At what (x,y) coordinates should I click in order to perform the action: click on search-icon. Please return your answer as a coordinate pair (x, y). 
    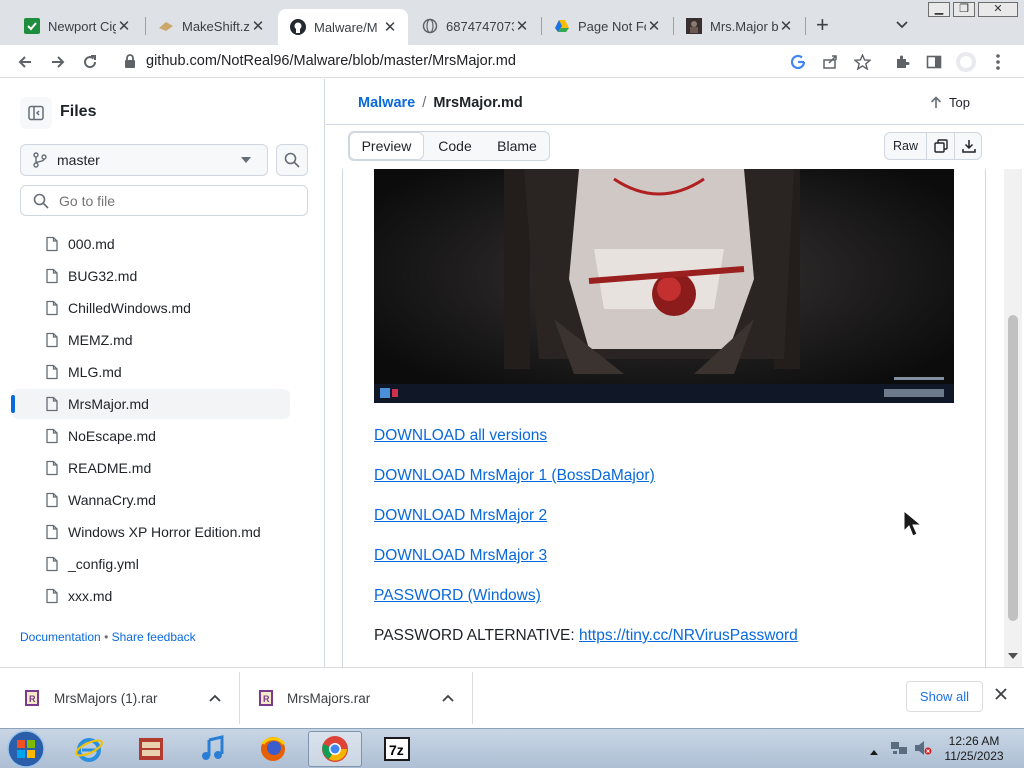
    Looking at the image, I should click on (41, 201).